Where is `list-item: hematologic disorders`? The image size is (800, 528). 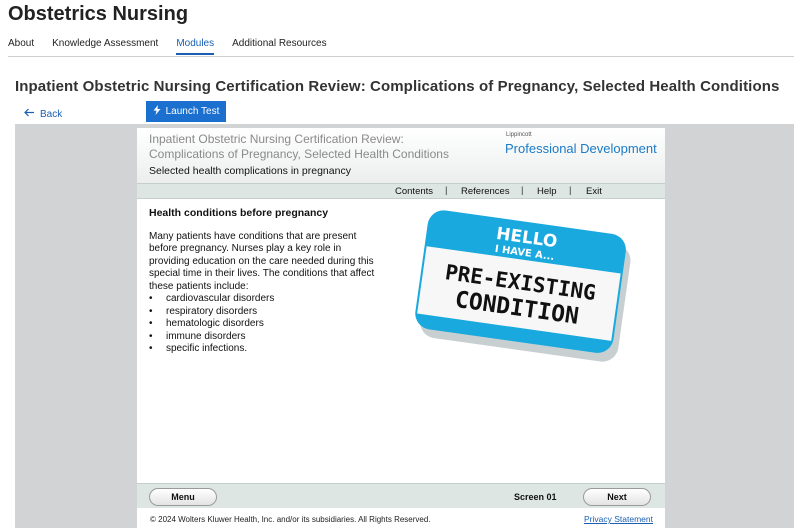 list-item: hematologic disorders is located at coordinates (211, 324).